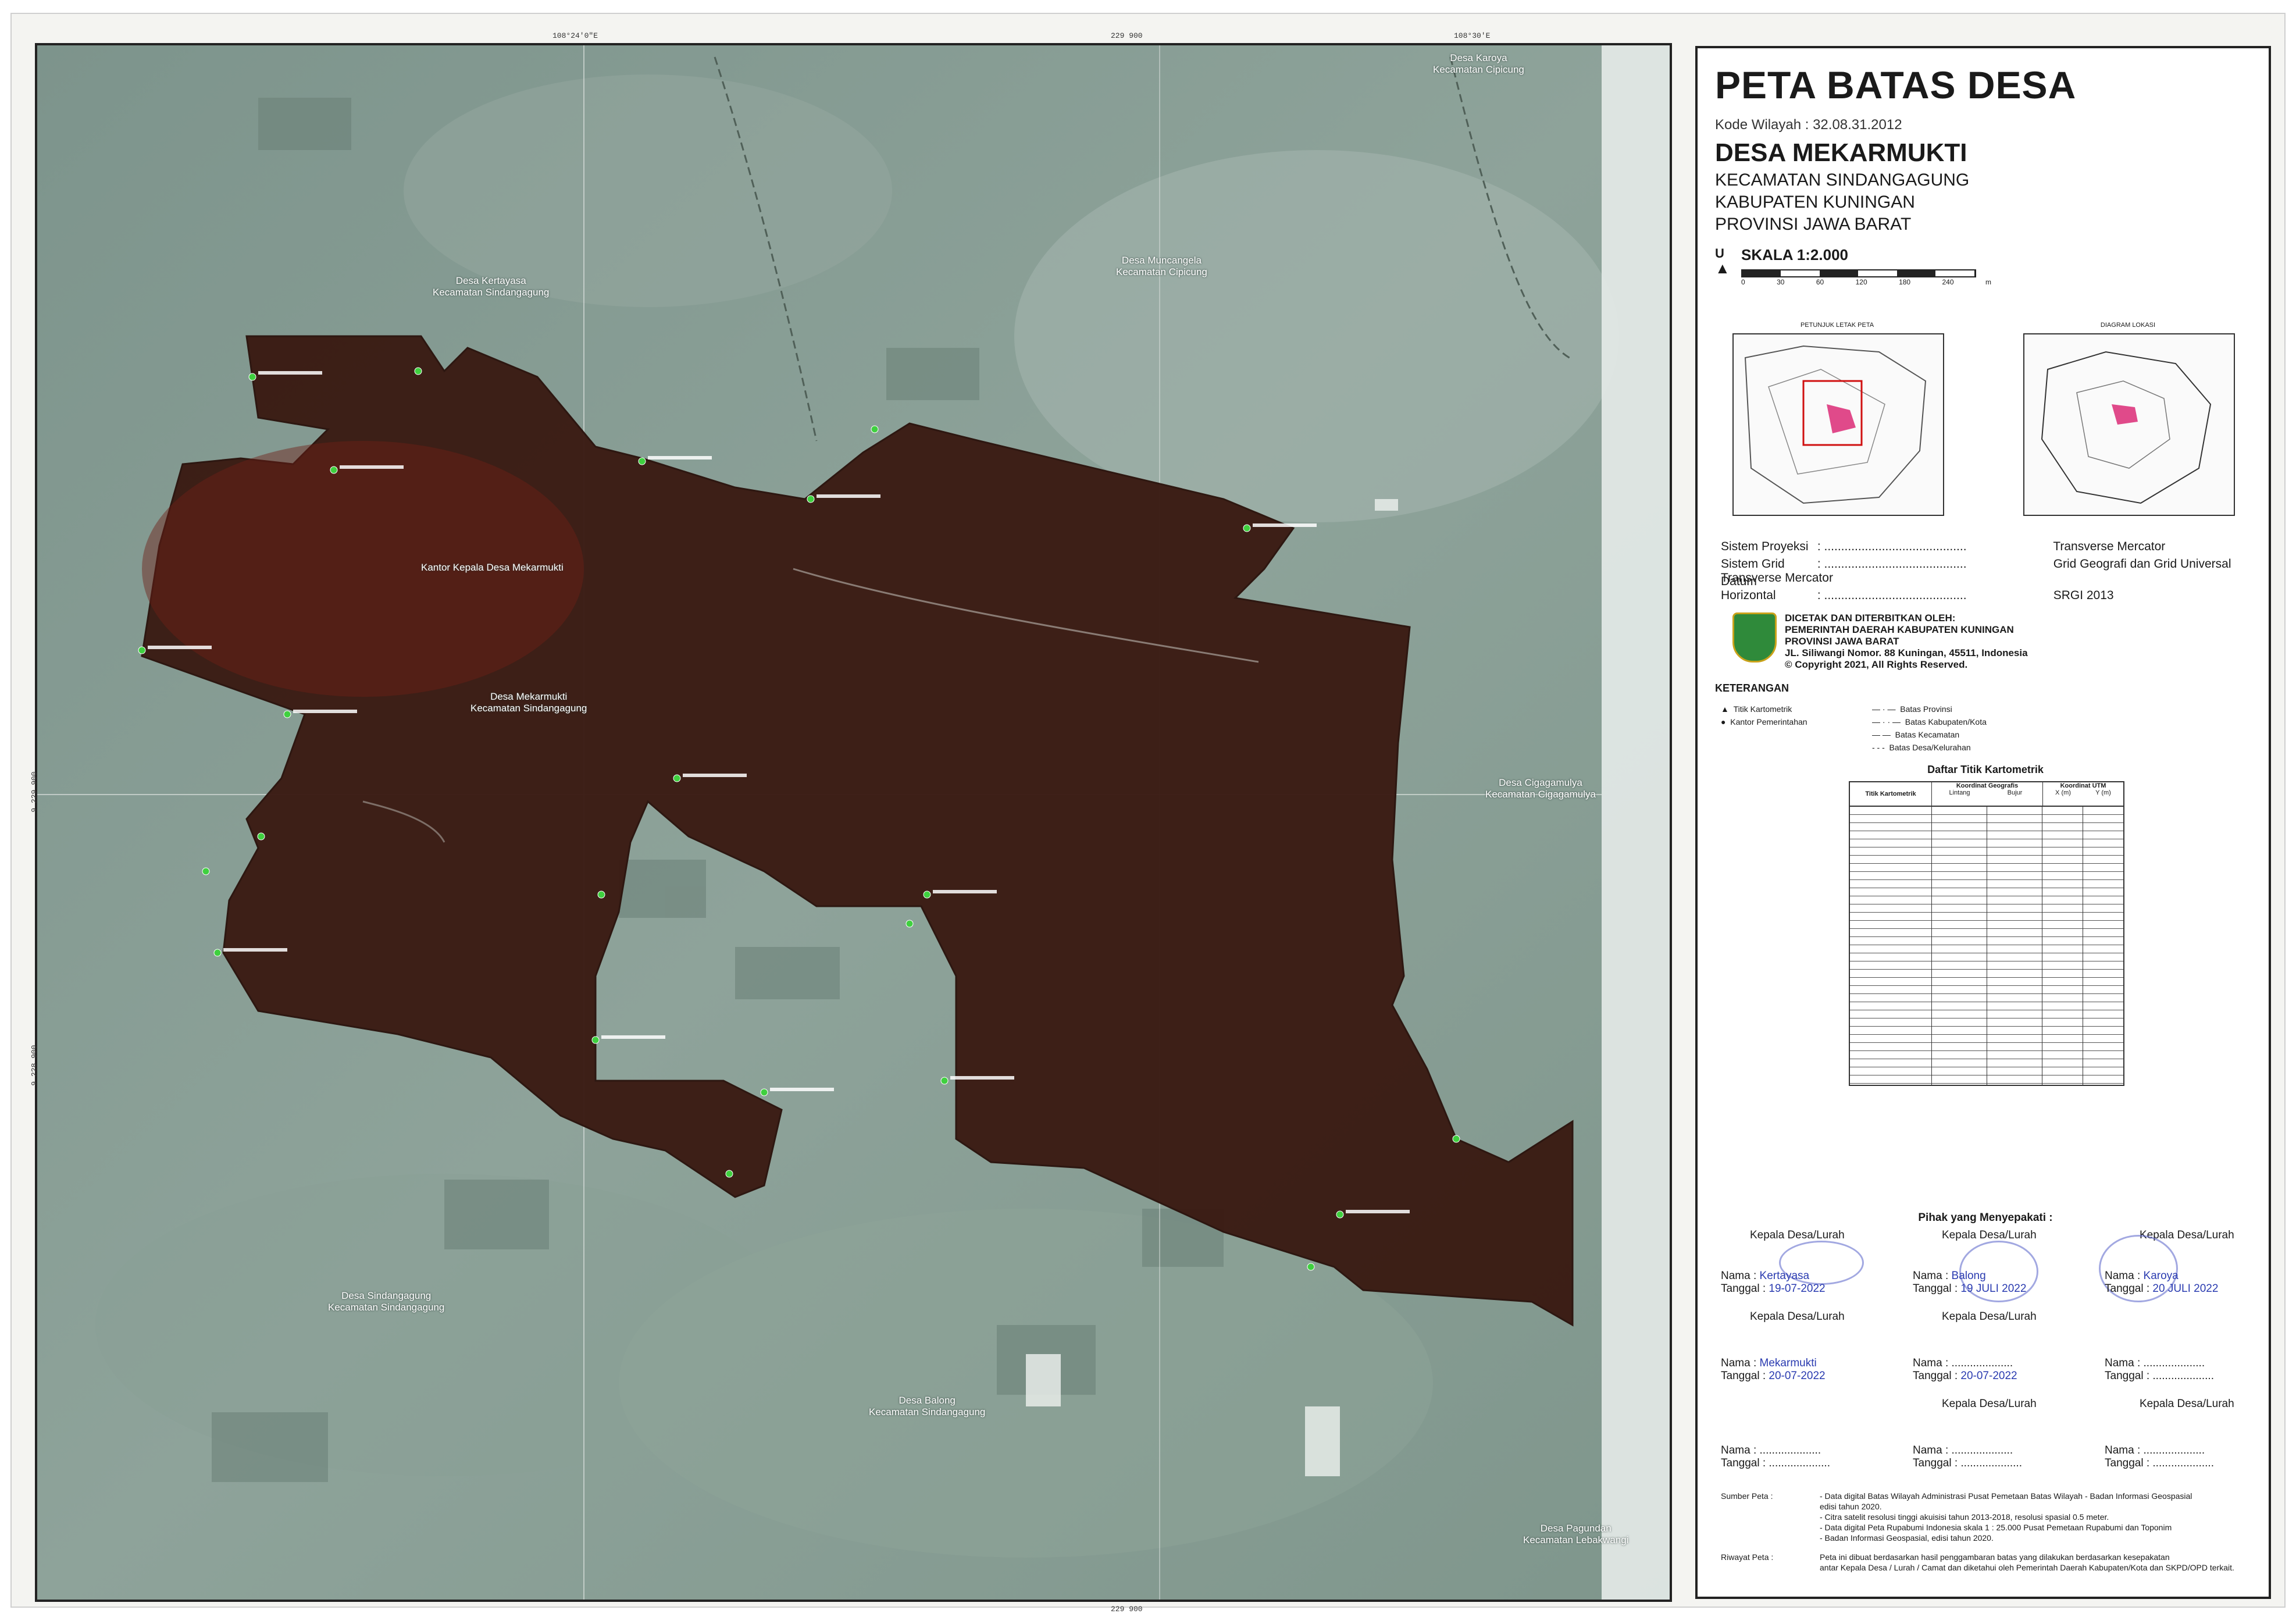 The image size is (2296, 1617). I want to click on place-label: Desa Cigagamulya Kecamatan Cigagamulya, so click(1540, 788).